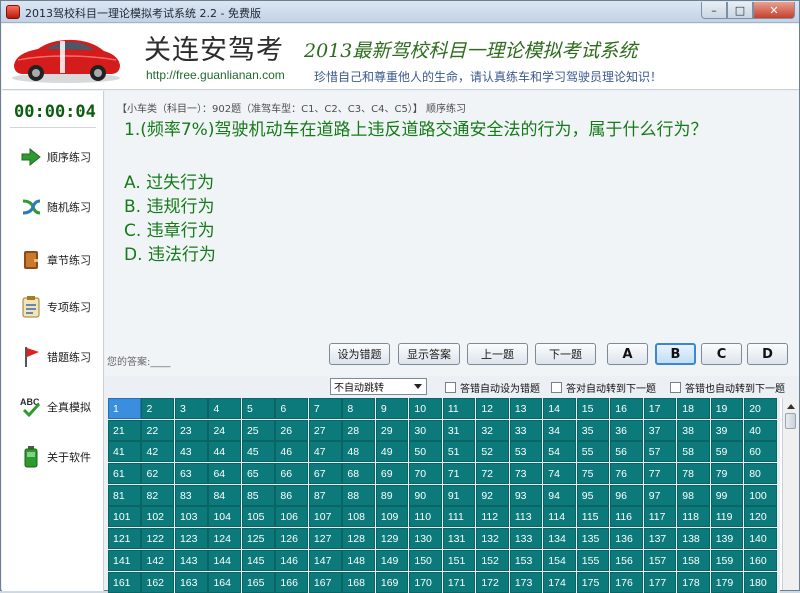  Describe the element at coordinates (191, 408) in the screenshot. I see `question-number-cell: 3` at that location.